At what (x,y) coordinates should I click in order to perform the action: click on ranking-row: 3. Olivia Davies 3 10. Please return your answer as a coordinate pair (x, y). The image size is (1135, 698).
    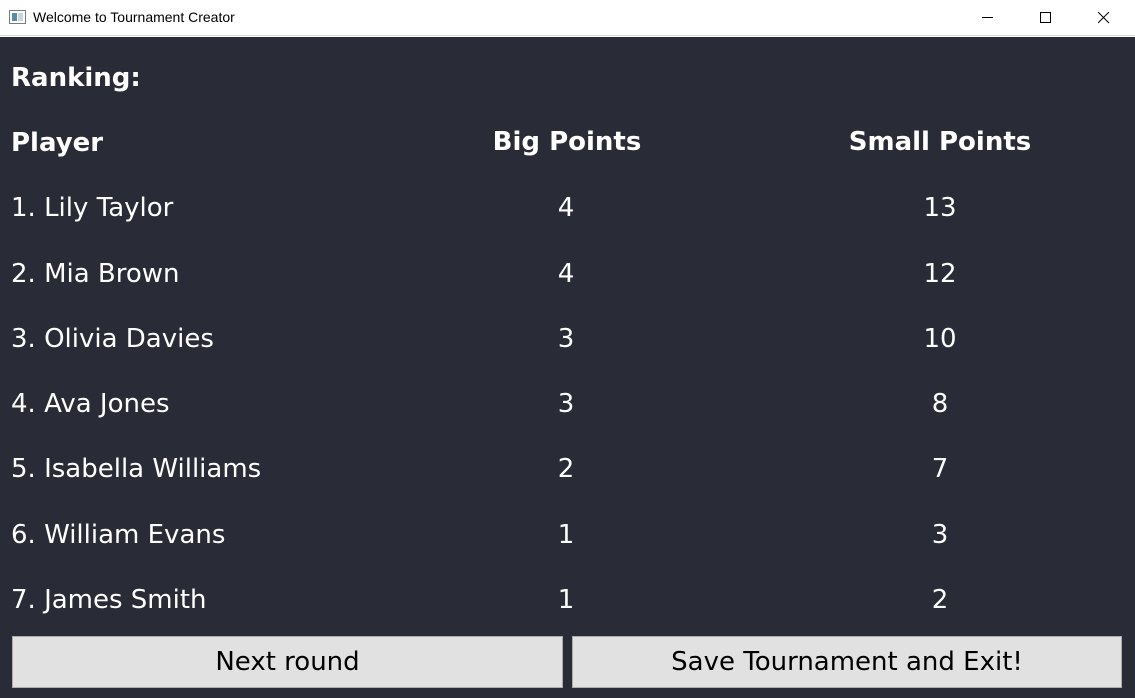
    Looking at the image, I should click on (567, 339).